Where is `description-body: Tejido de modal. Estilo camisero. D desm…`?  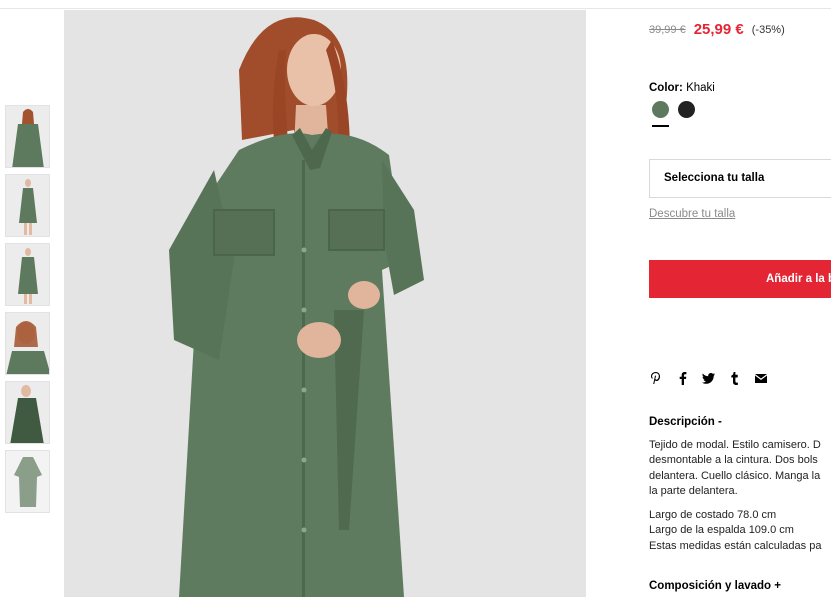
description-body: Tejido de modal. Estilo camisero. D desm… is located at coordinates (740, 496).